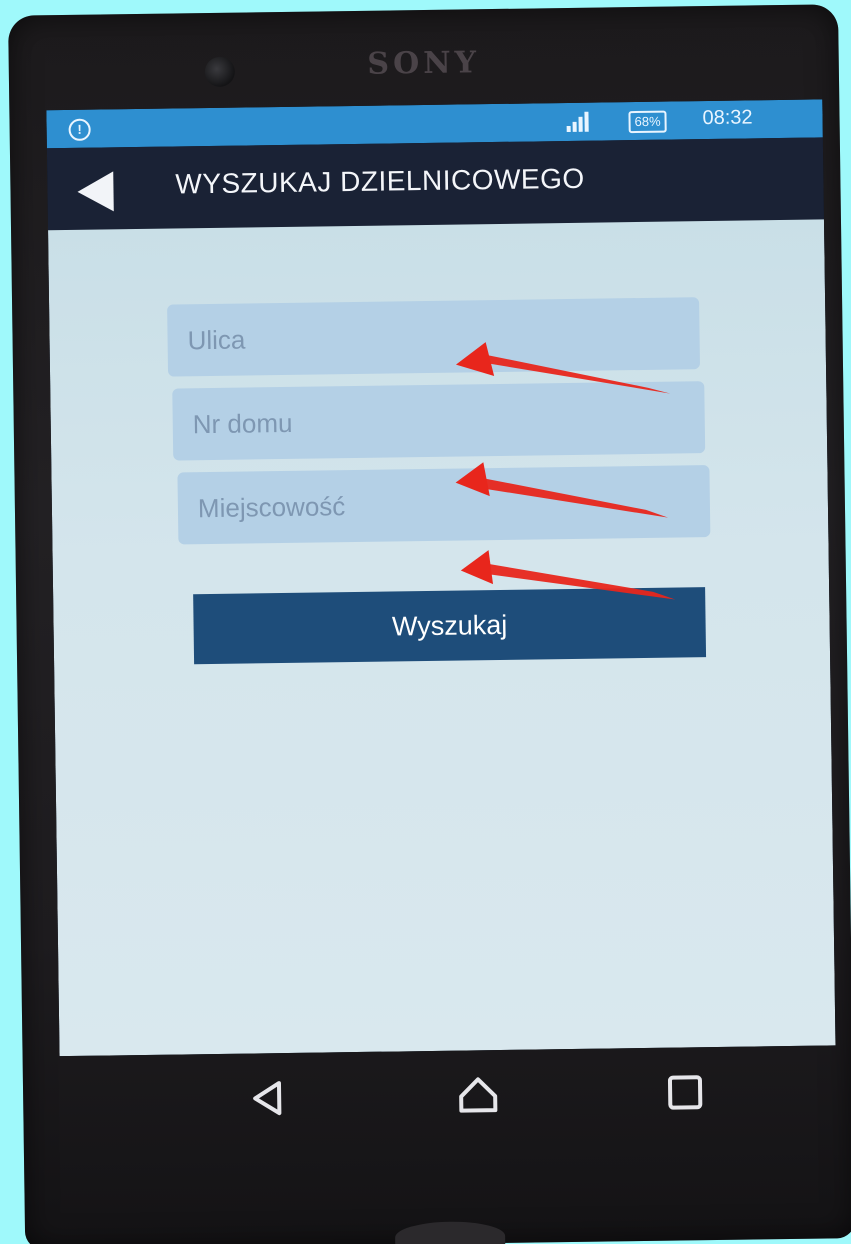  I want to click on signal-icon, so click(577, 122).